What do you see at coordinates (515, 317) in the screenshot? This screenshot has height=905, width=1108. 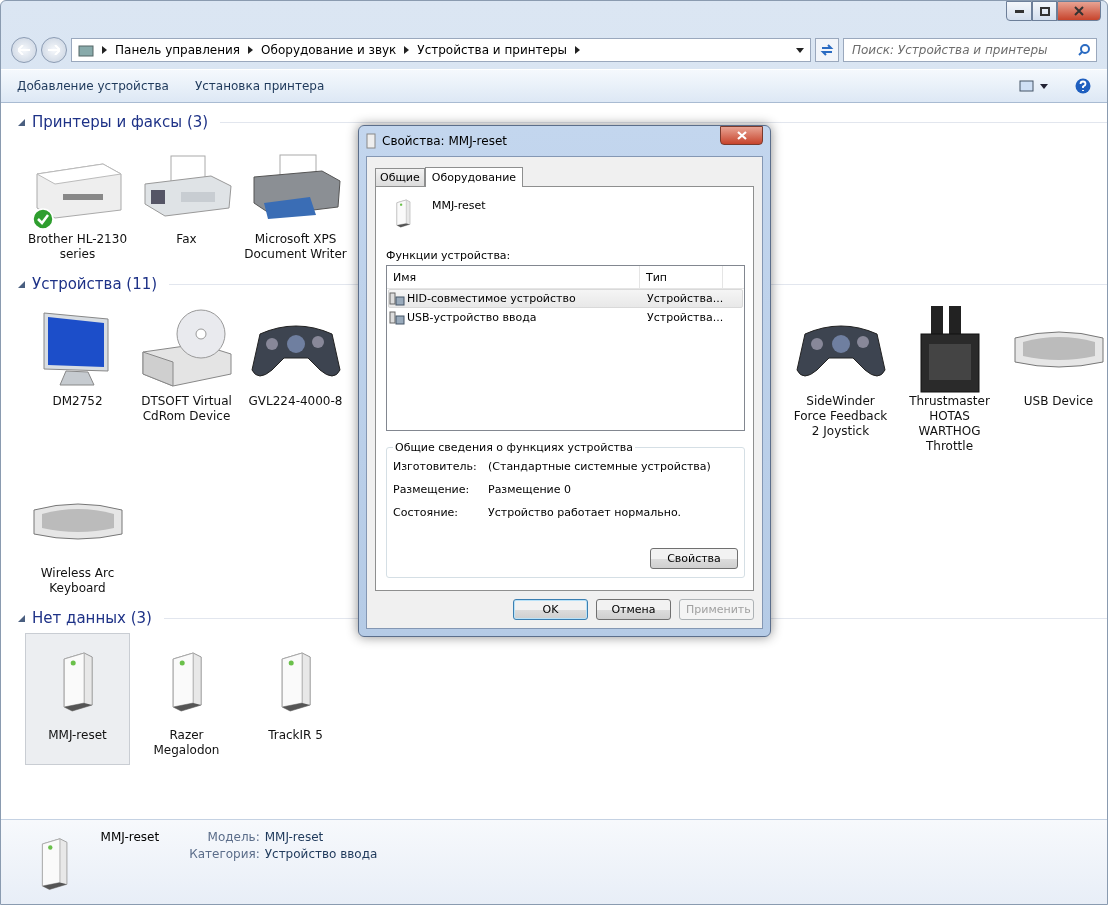 I see `row-name: USB-устройство ввода` at bounding box center [515, 317].